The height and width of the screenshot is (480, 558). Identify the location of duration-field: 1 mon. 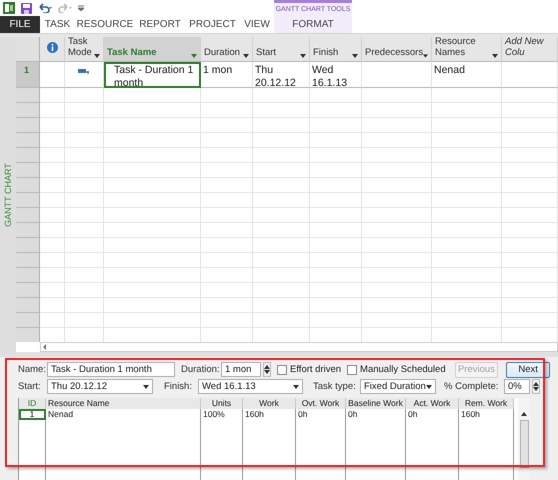
(241, 369).